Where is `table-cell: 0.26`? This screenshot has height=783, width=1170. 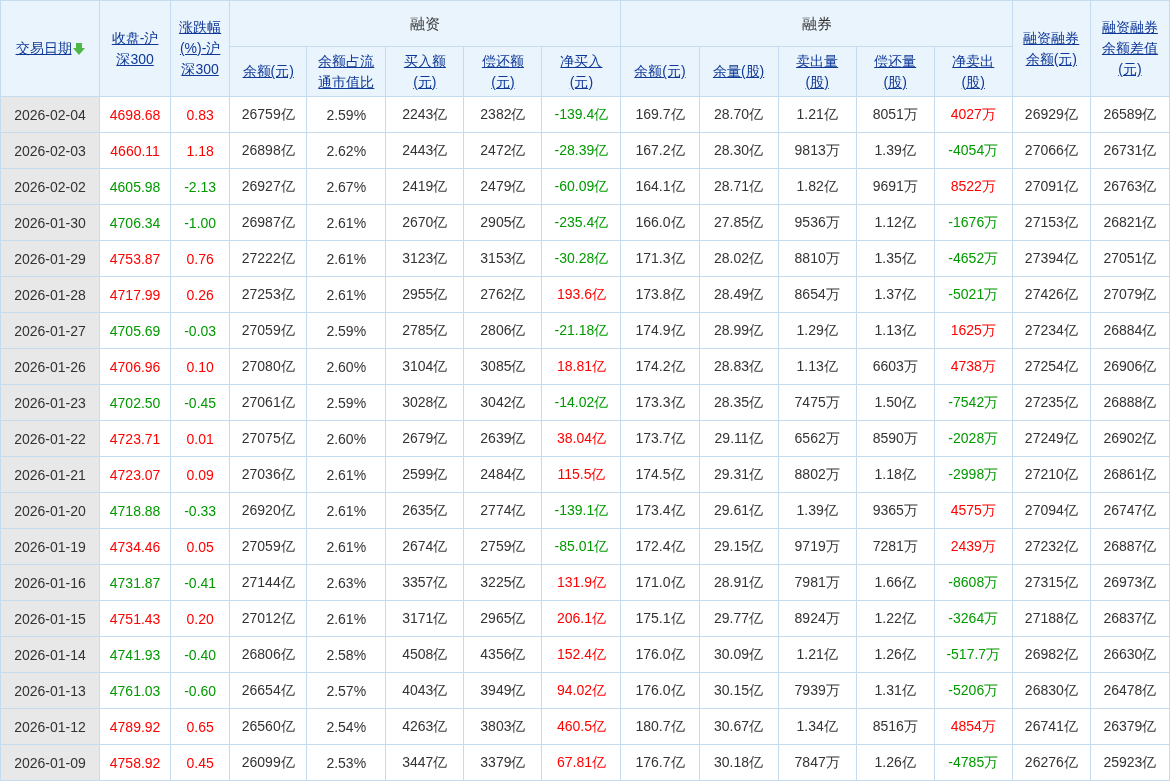 table-cell: 0.26 is located at coordinates (200, 294).